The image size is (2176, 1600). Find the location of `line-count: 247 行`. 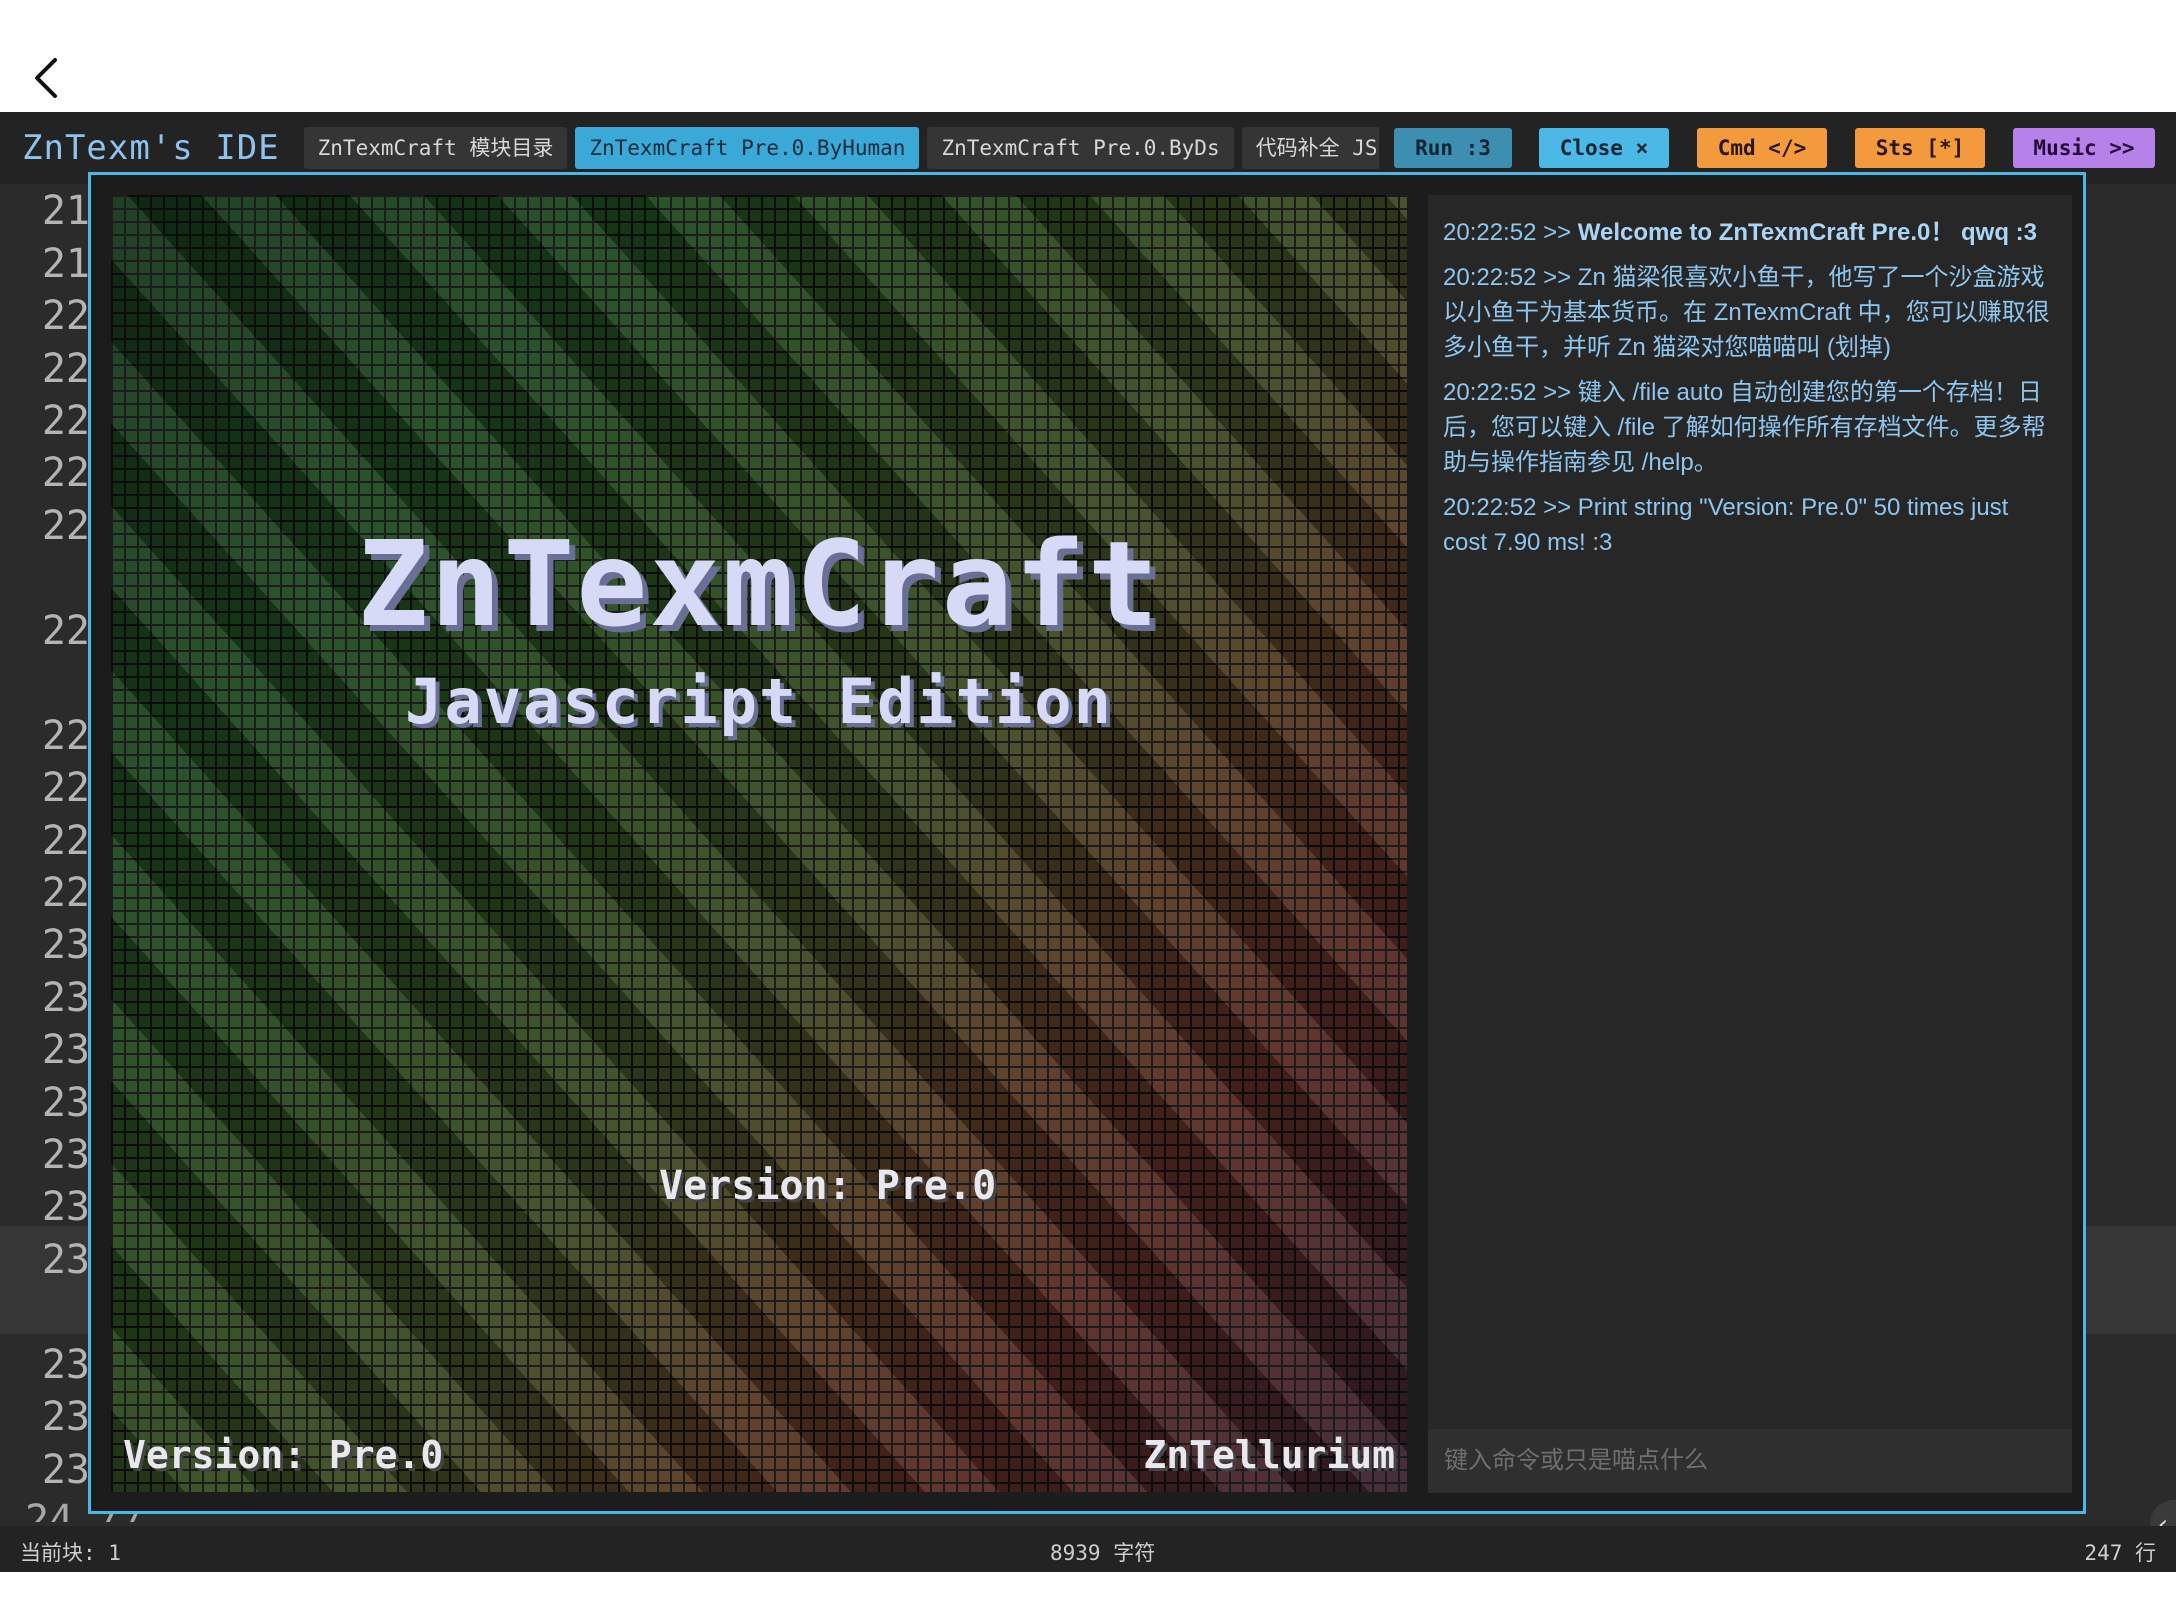

line-count: 247 行 is located at coordinates (2120, 1553).